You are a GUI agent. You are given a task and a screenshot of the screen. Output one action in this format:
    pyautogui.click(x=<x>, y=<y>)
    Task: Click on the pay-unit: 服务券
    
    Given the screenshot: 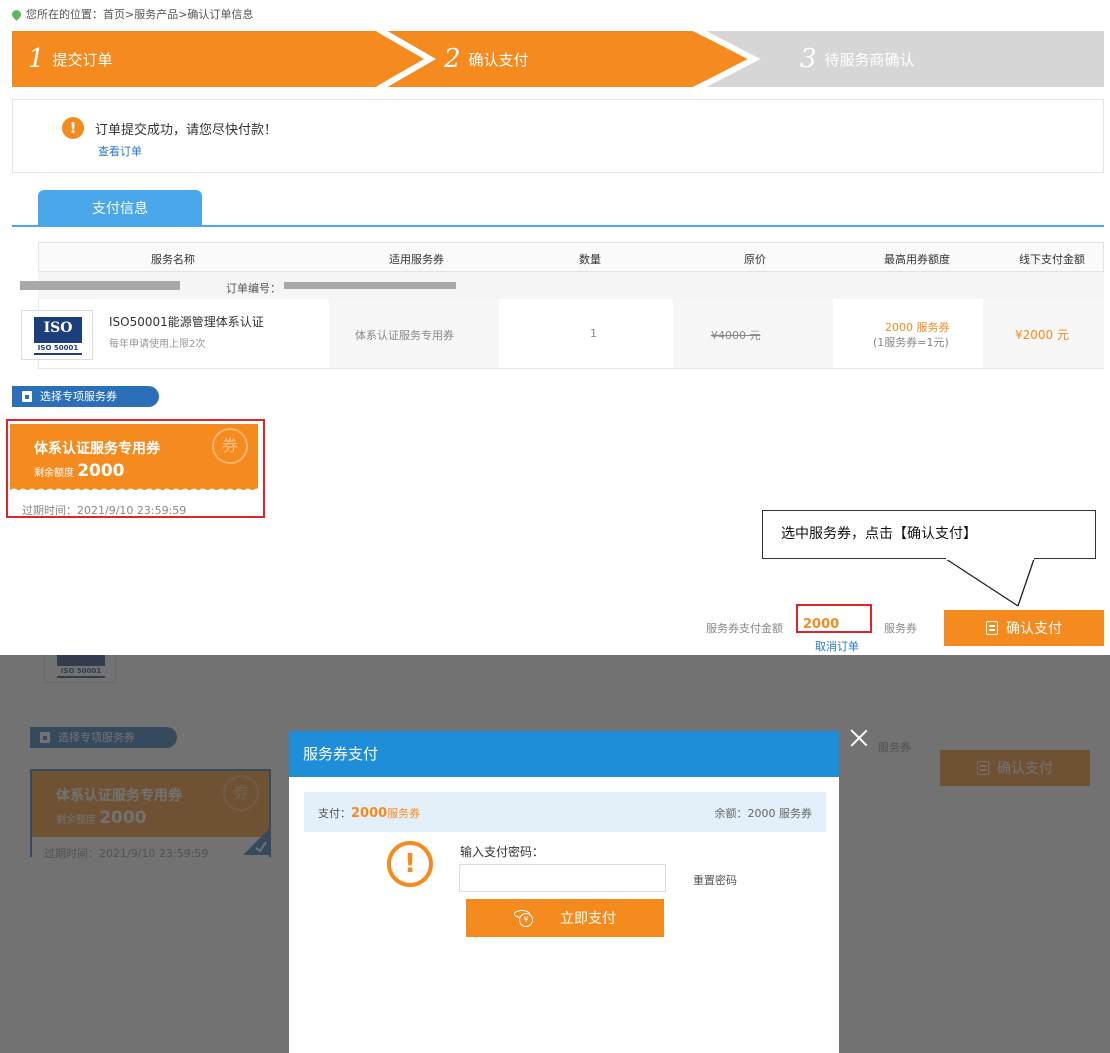 What is the action you would take?
    pyautogui.click(x=404, y=813)
    